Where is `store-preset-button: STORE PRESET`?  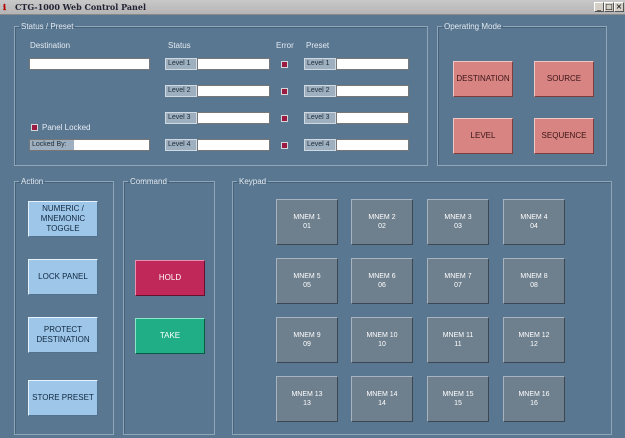
store-preset-button: STORE PRESET is located at coordinates (63, 398).